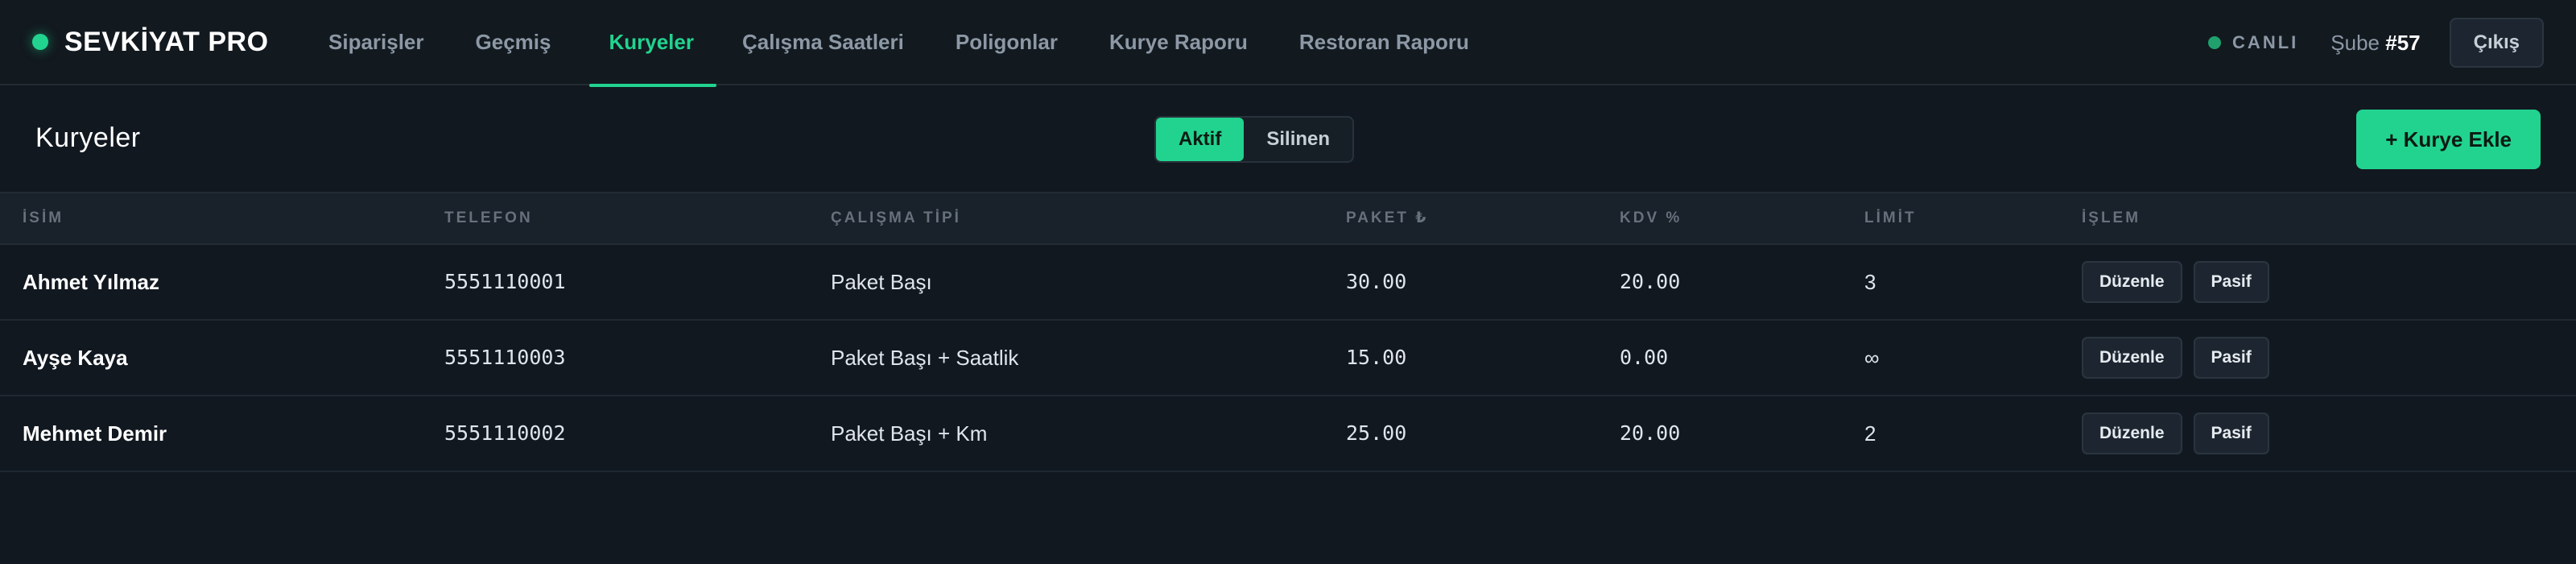  I want to click on nav-item-gecmis: Geçmiş, so click(513, 42).